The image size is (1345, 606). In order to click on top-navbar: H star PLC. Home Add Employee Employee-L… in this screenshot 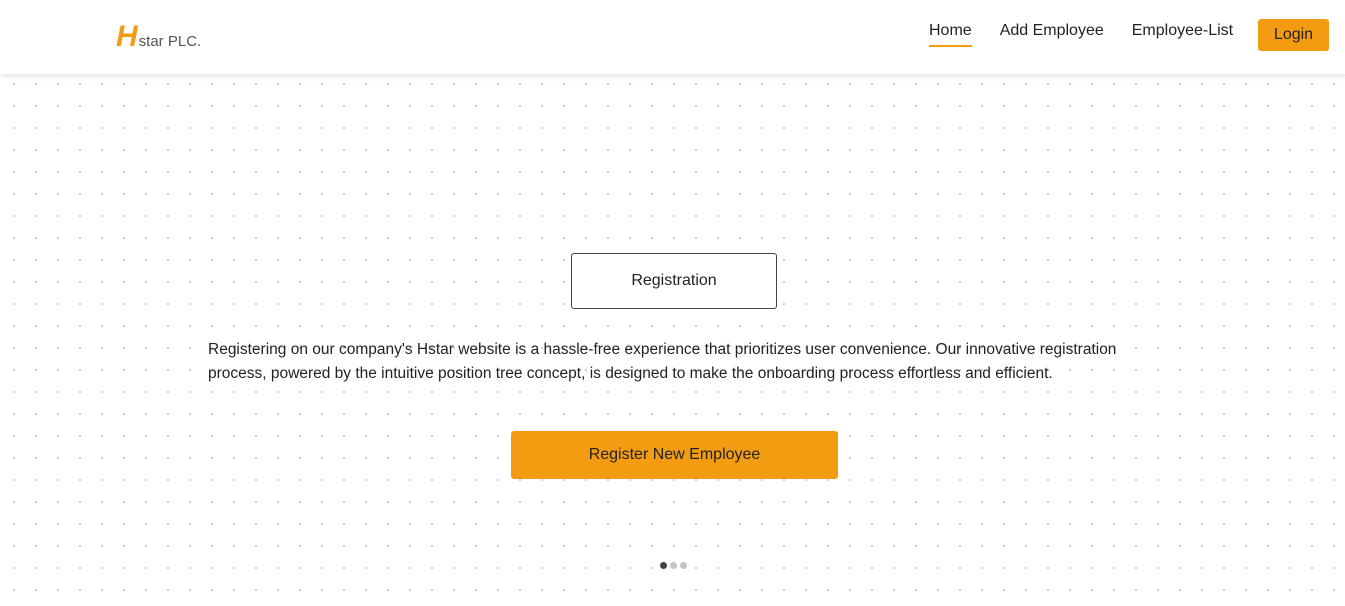, I will do `click(672, 37)`.